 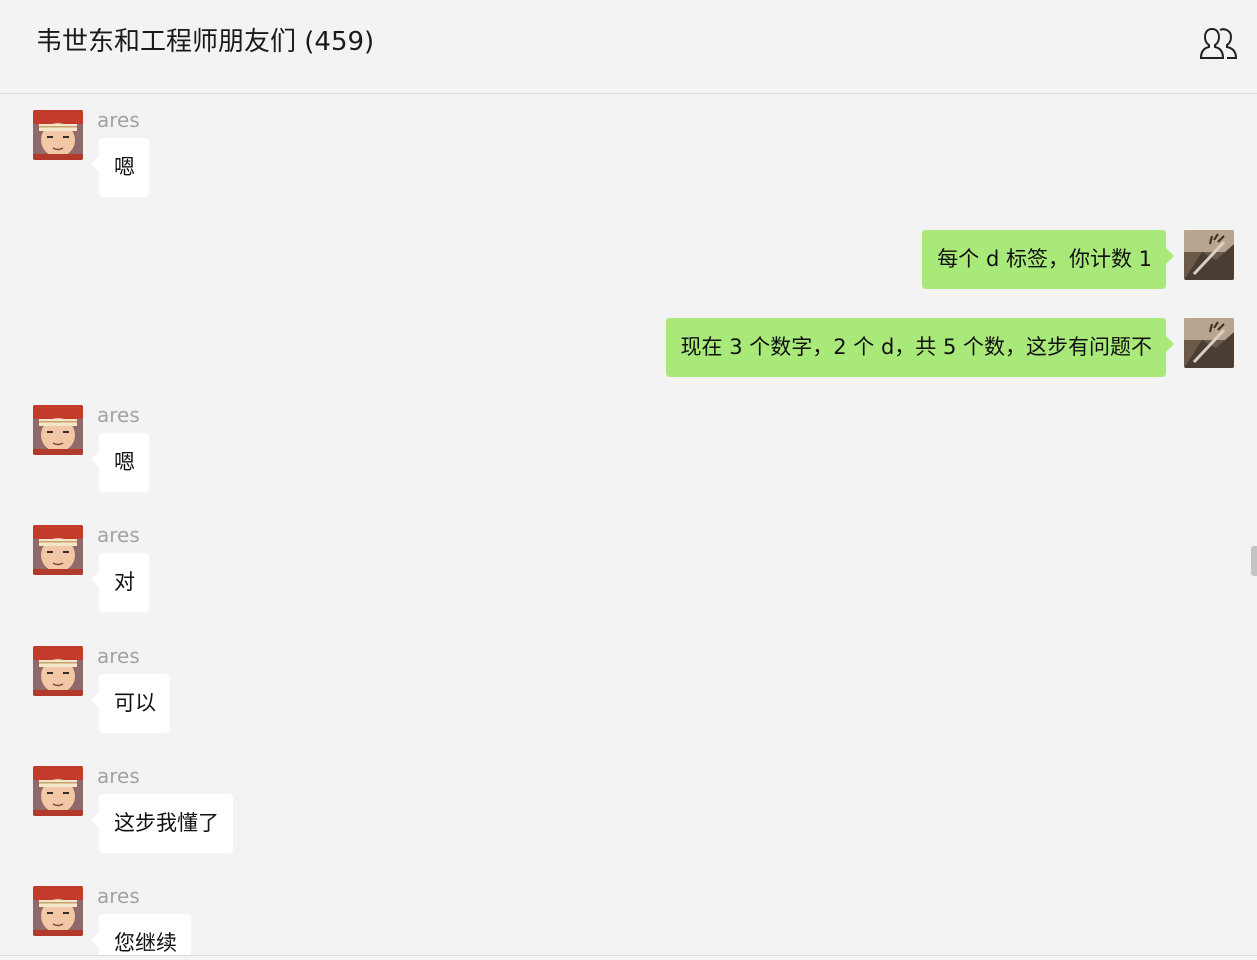 I want to click on composer-divider, so click(x=628, y=955).